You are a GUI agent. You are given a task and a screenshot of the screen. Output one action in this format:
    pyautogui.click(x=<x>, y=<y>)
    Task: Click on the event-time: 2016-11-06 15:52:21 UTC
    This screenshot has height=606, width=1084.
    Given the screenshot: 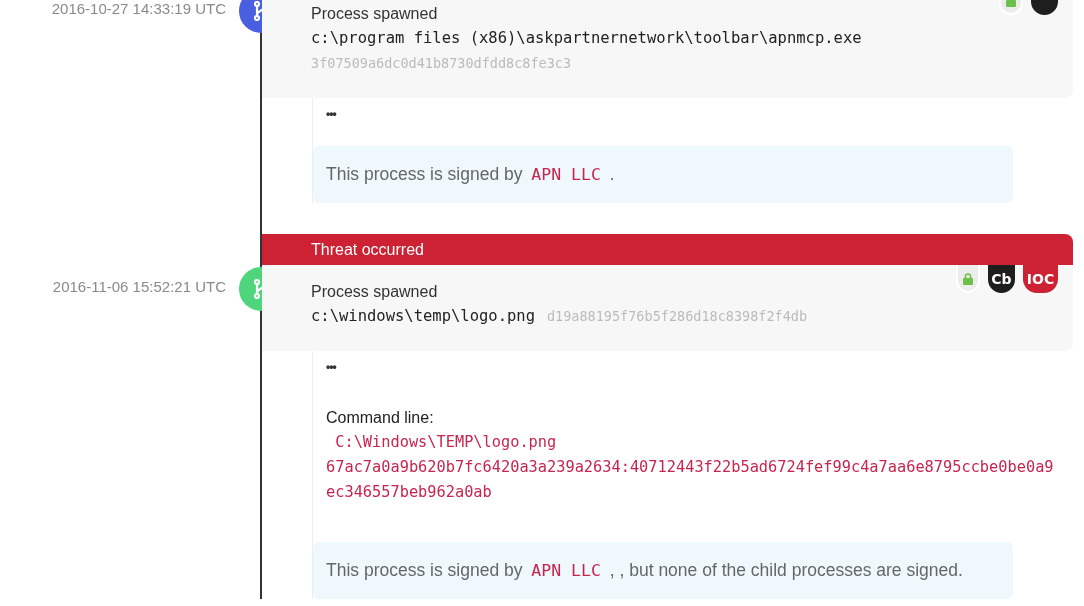 What is the action you would take?
    pyautogui.click(x=139, y=286)
    